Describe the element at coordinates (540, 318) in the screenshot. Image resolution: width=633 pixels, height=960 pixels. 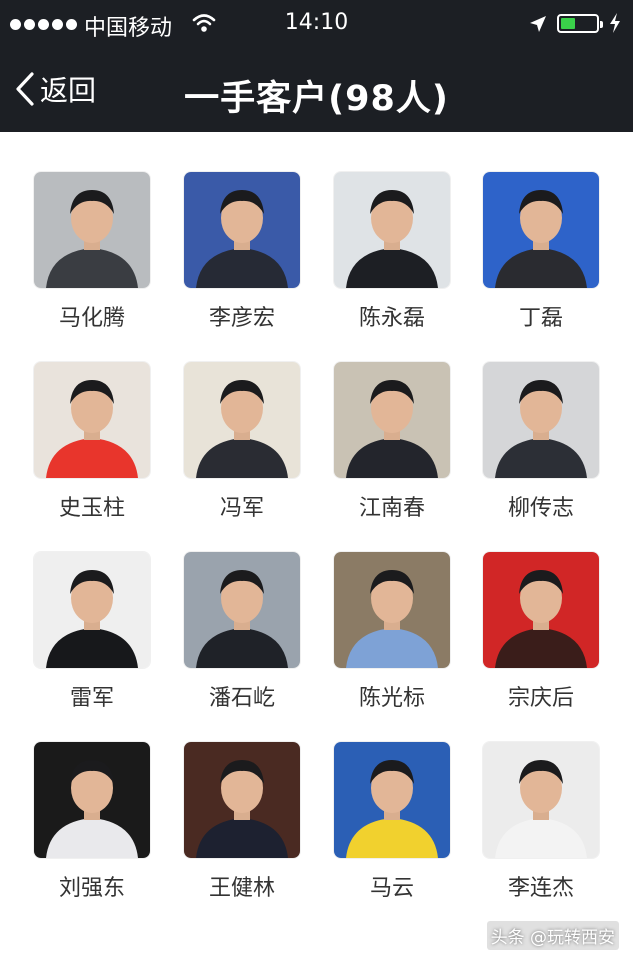
I see `contact-name: 丁磊` at that location.